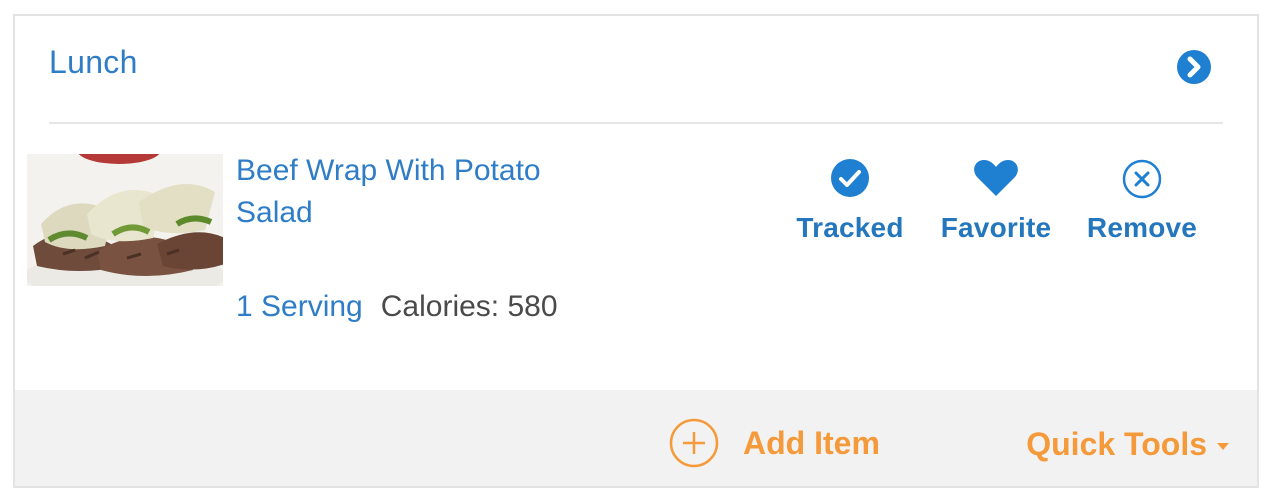 This screenshot has width=1274, height=502. Describe the element at coordinates (996, 227) in the screenshot. I see `favorite-label: Favorite` at that location.